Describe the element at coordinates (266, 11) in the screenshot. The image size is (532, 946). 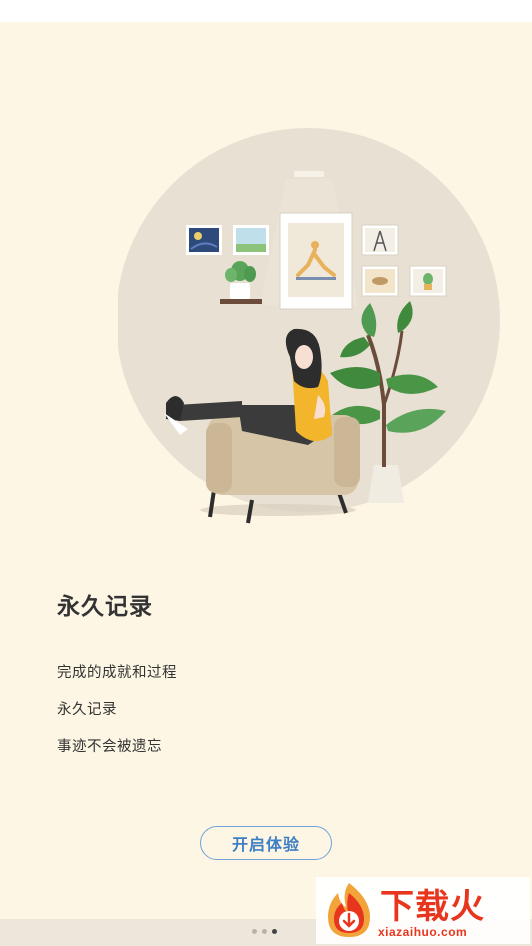
I see `status-bar` at that location.